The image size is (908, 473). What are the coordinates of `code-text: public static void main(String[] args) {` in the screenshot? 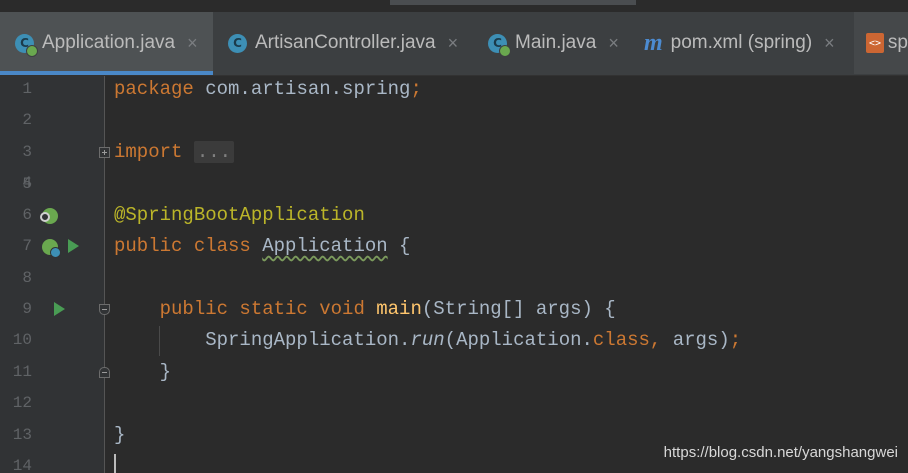 It's located at (365, 309).